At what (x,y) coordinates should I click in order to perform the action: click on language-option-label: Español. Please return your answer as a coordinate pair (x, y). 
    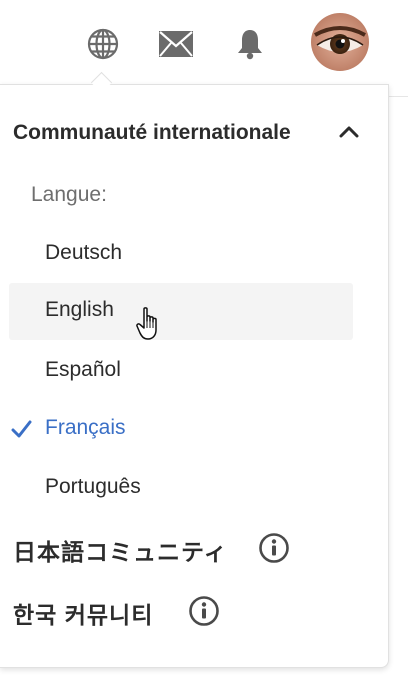
    Looking at the image, I should click on (83, 369).